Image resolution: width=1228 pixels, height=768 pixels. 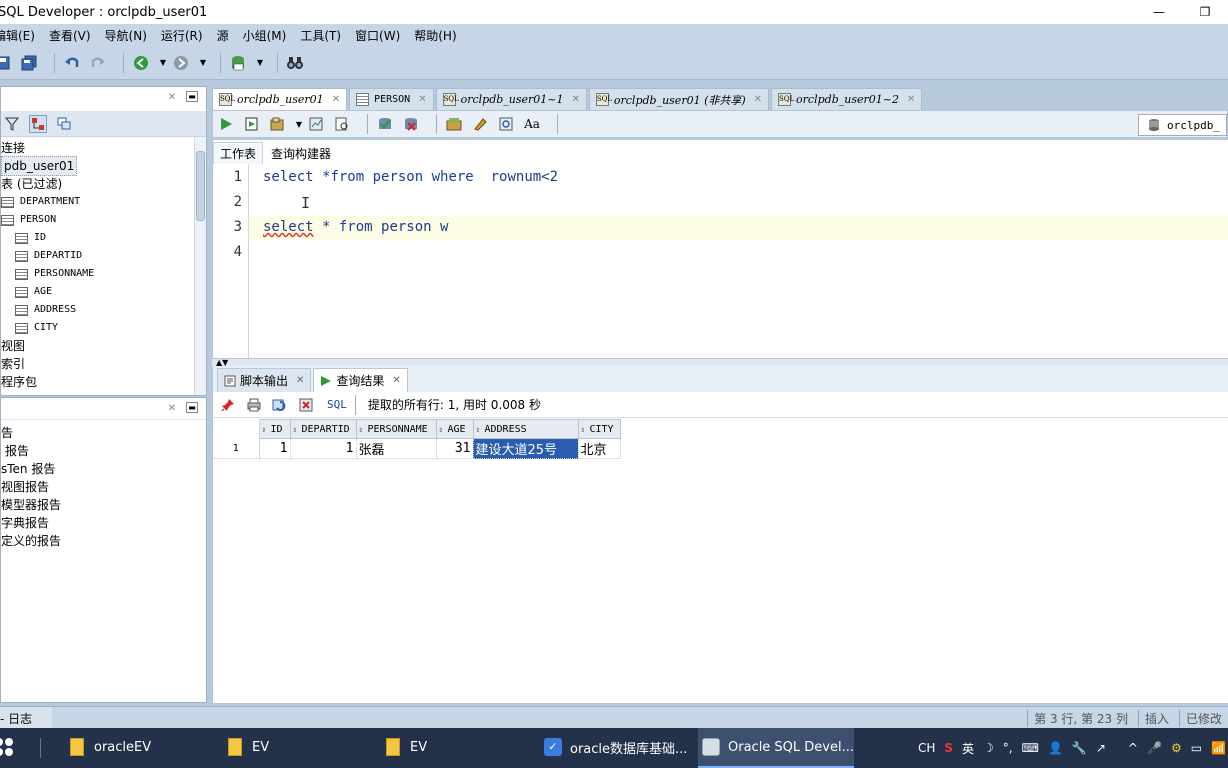 I want to click on tree-scrollbar, so click(x=200, y=266).